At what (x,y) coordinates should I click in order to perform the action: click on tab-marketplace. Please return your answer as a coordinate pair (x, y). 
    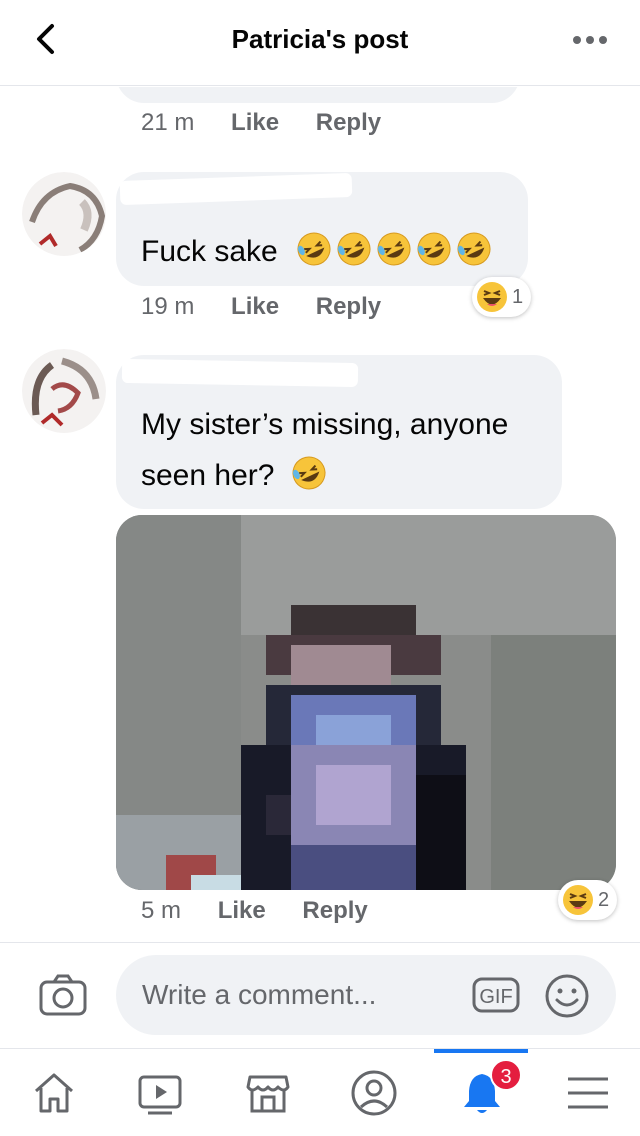
    Looking at the image, I should click on (267, 1092).